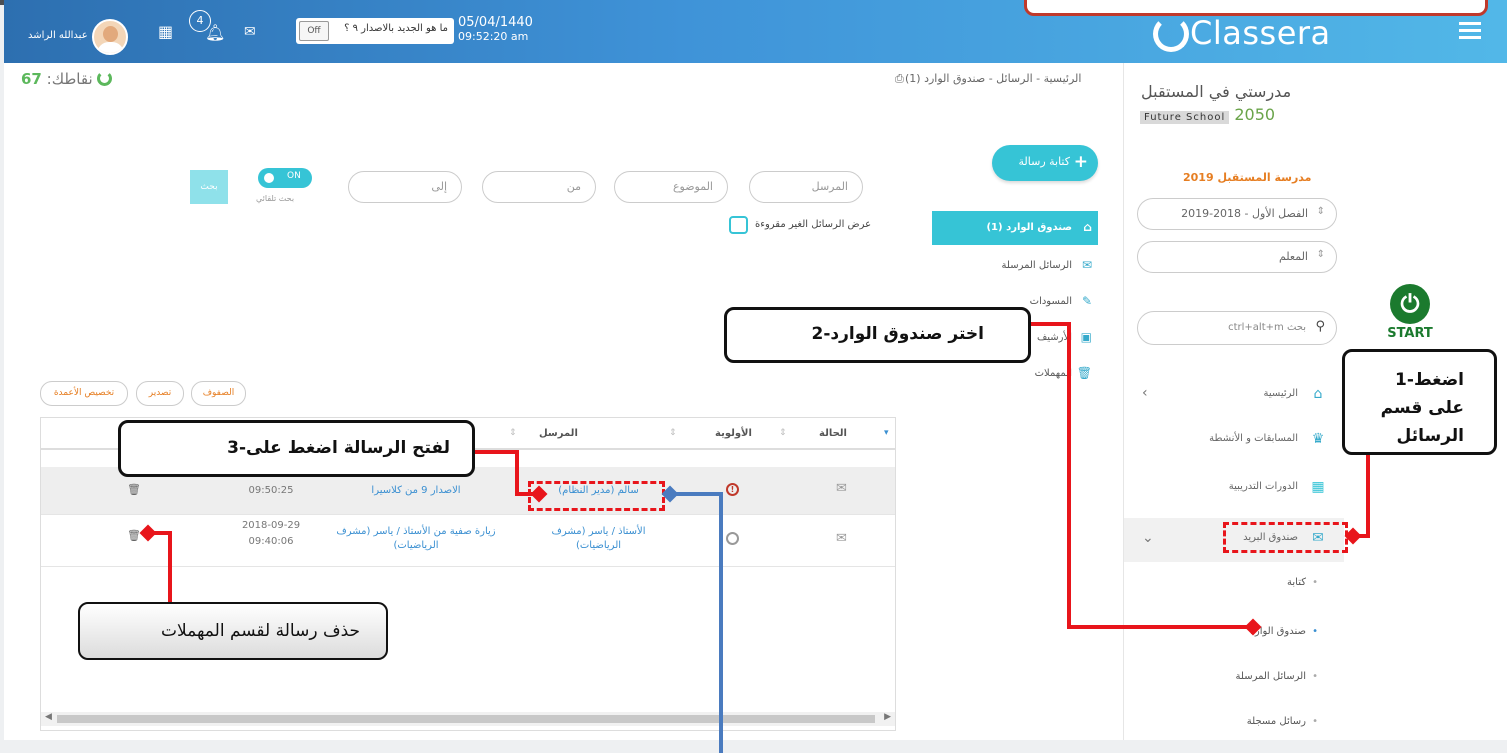 The image size is (1507, 753). What do you see at coordinates (813, 224) in the screenshot?
I see `unread-label: عرض الرسائل الغير مقروءة` at bounding box center [813, 224].